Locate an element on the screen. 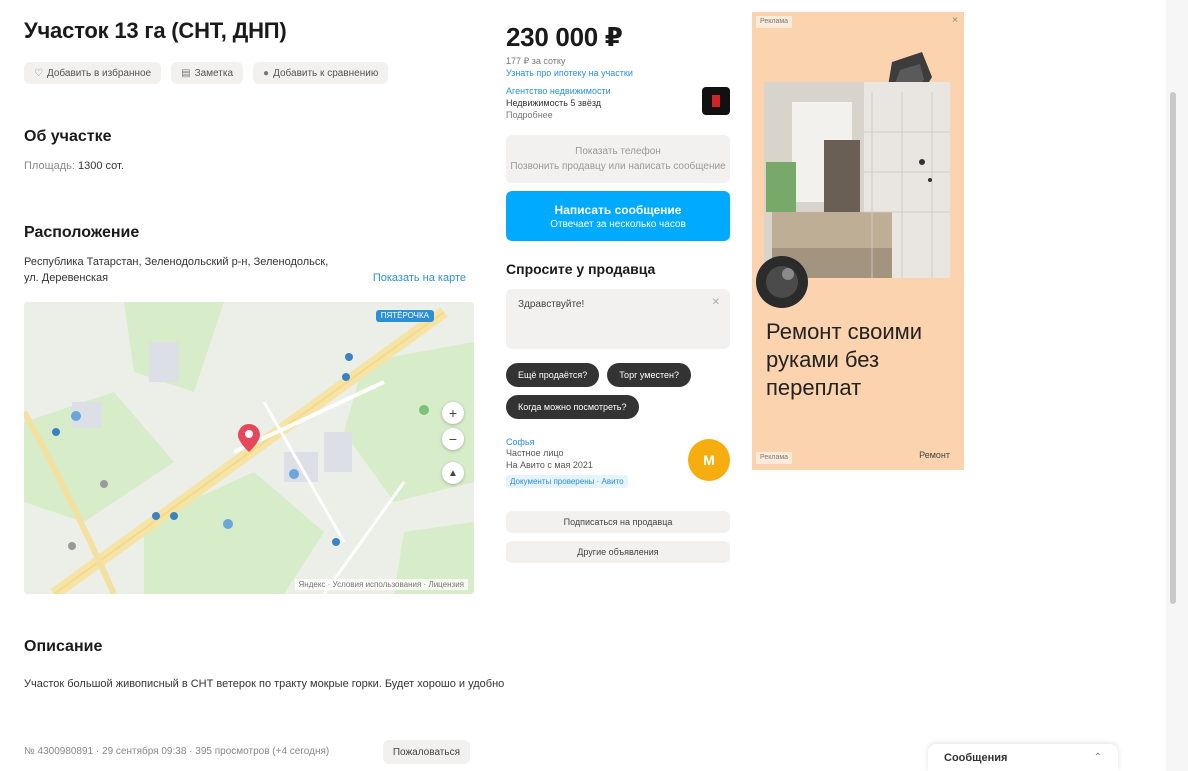  favorite-button: ♡ Добавить в избранное is located at coordinates (93, 73).